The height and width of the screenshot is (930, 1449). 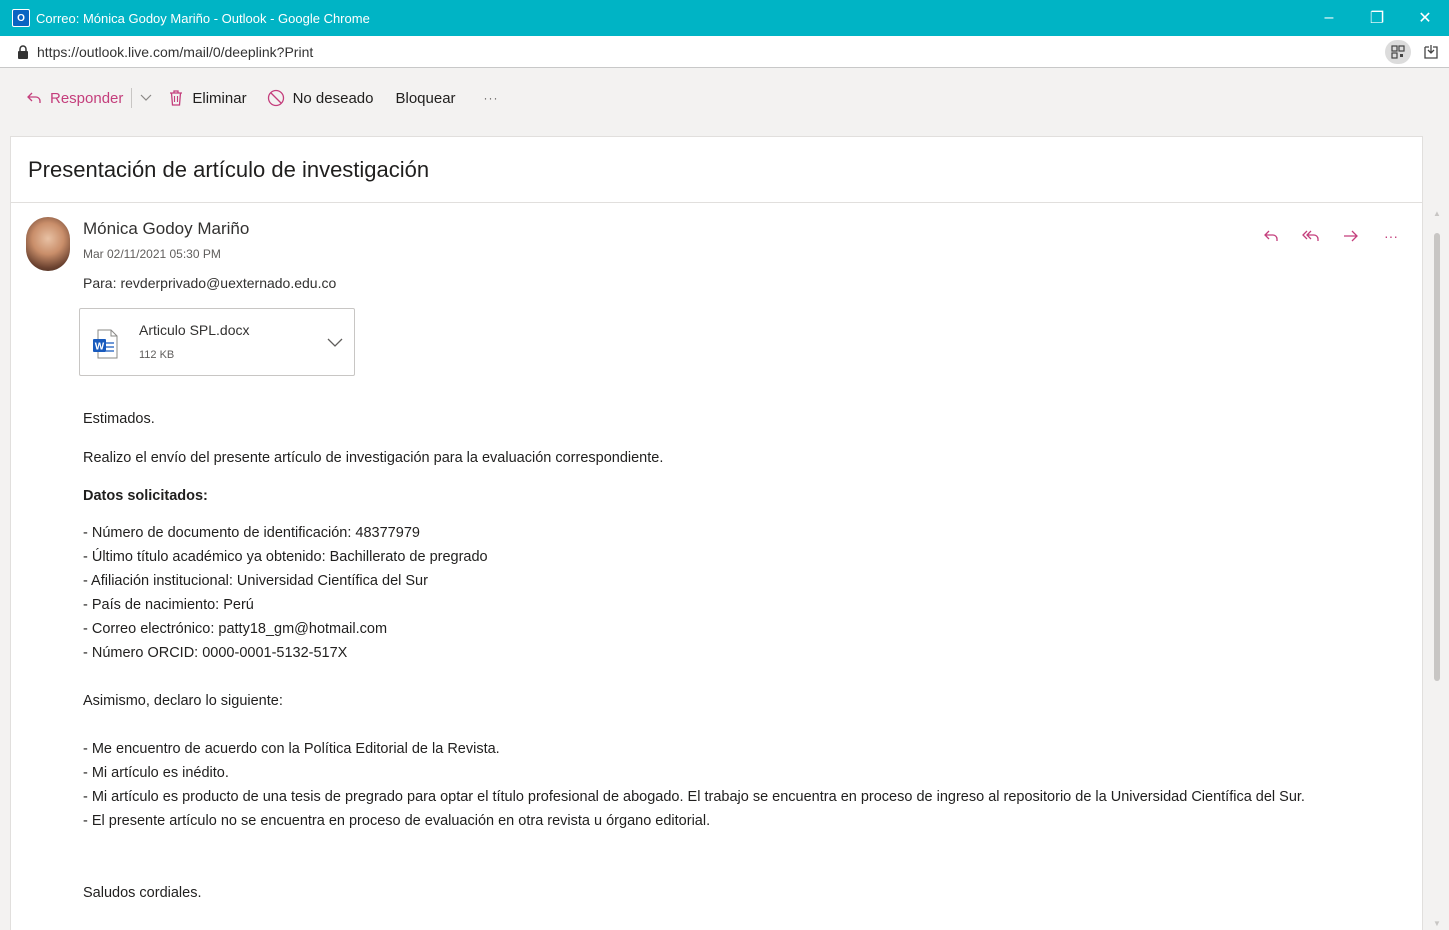 I want to click on word-file-icon: W, so click(x=105, y=344).